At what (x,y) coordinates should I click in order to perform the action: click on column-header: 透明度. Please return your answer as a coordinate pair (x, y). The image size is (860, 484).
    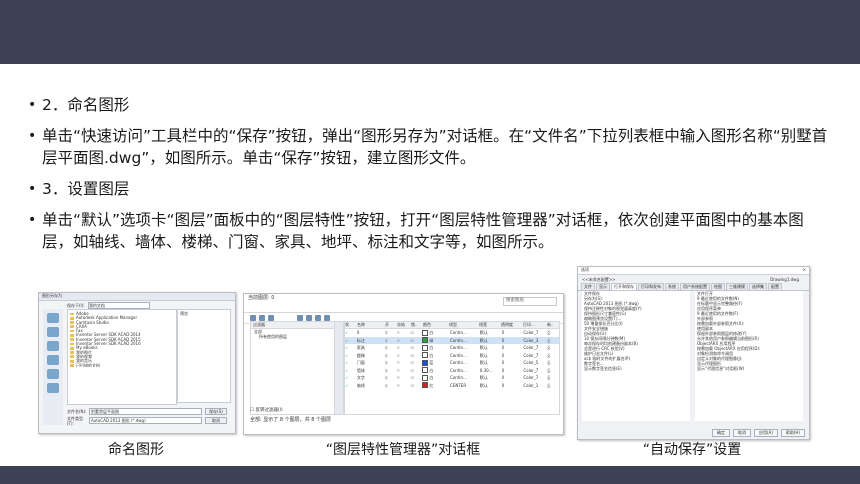
    Looking at the image, I should click on (512, 325).